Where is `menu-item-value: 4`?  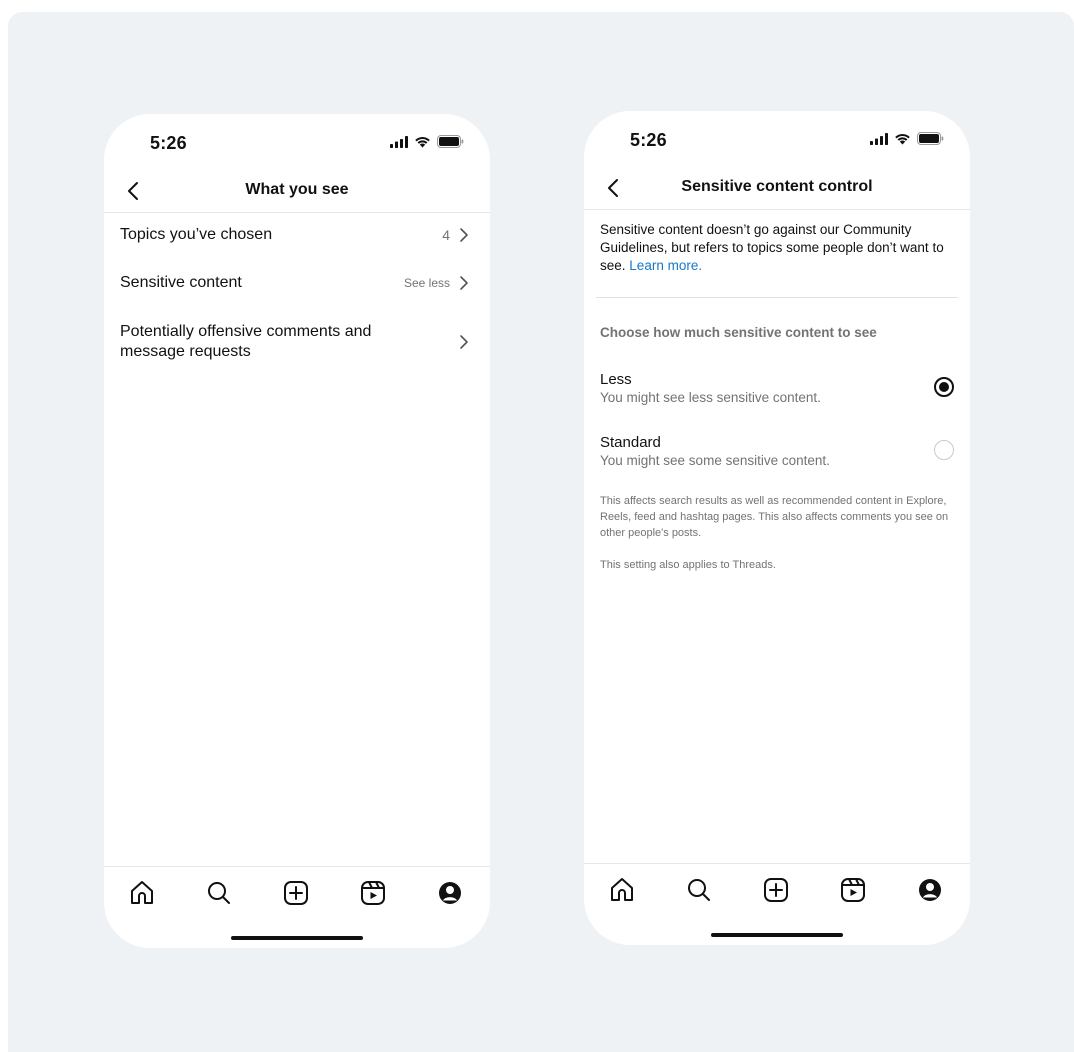
menu-item-value: 4 is located at coordinates (446, 235).